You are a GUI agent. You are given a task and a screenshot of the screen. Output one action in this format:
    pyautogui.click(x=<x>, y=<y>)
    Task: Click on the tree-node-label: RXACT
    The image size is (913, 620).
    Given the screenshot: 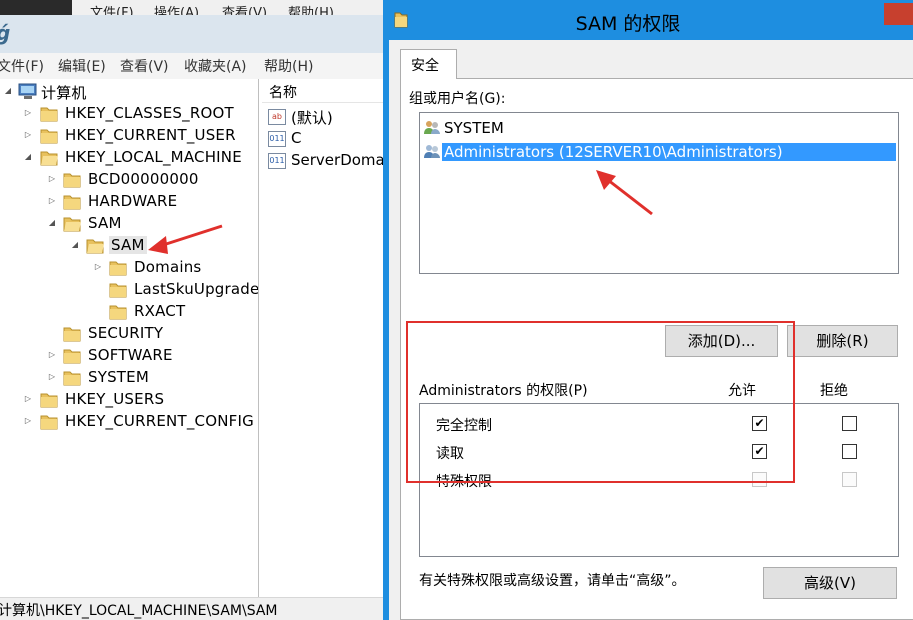 What is the action you would take?
    pyautogui.click(x=160, y=311)
    